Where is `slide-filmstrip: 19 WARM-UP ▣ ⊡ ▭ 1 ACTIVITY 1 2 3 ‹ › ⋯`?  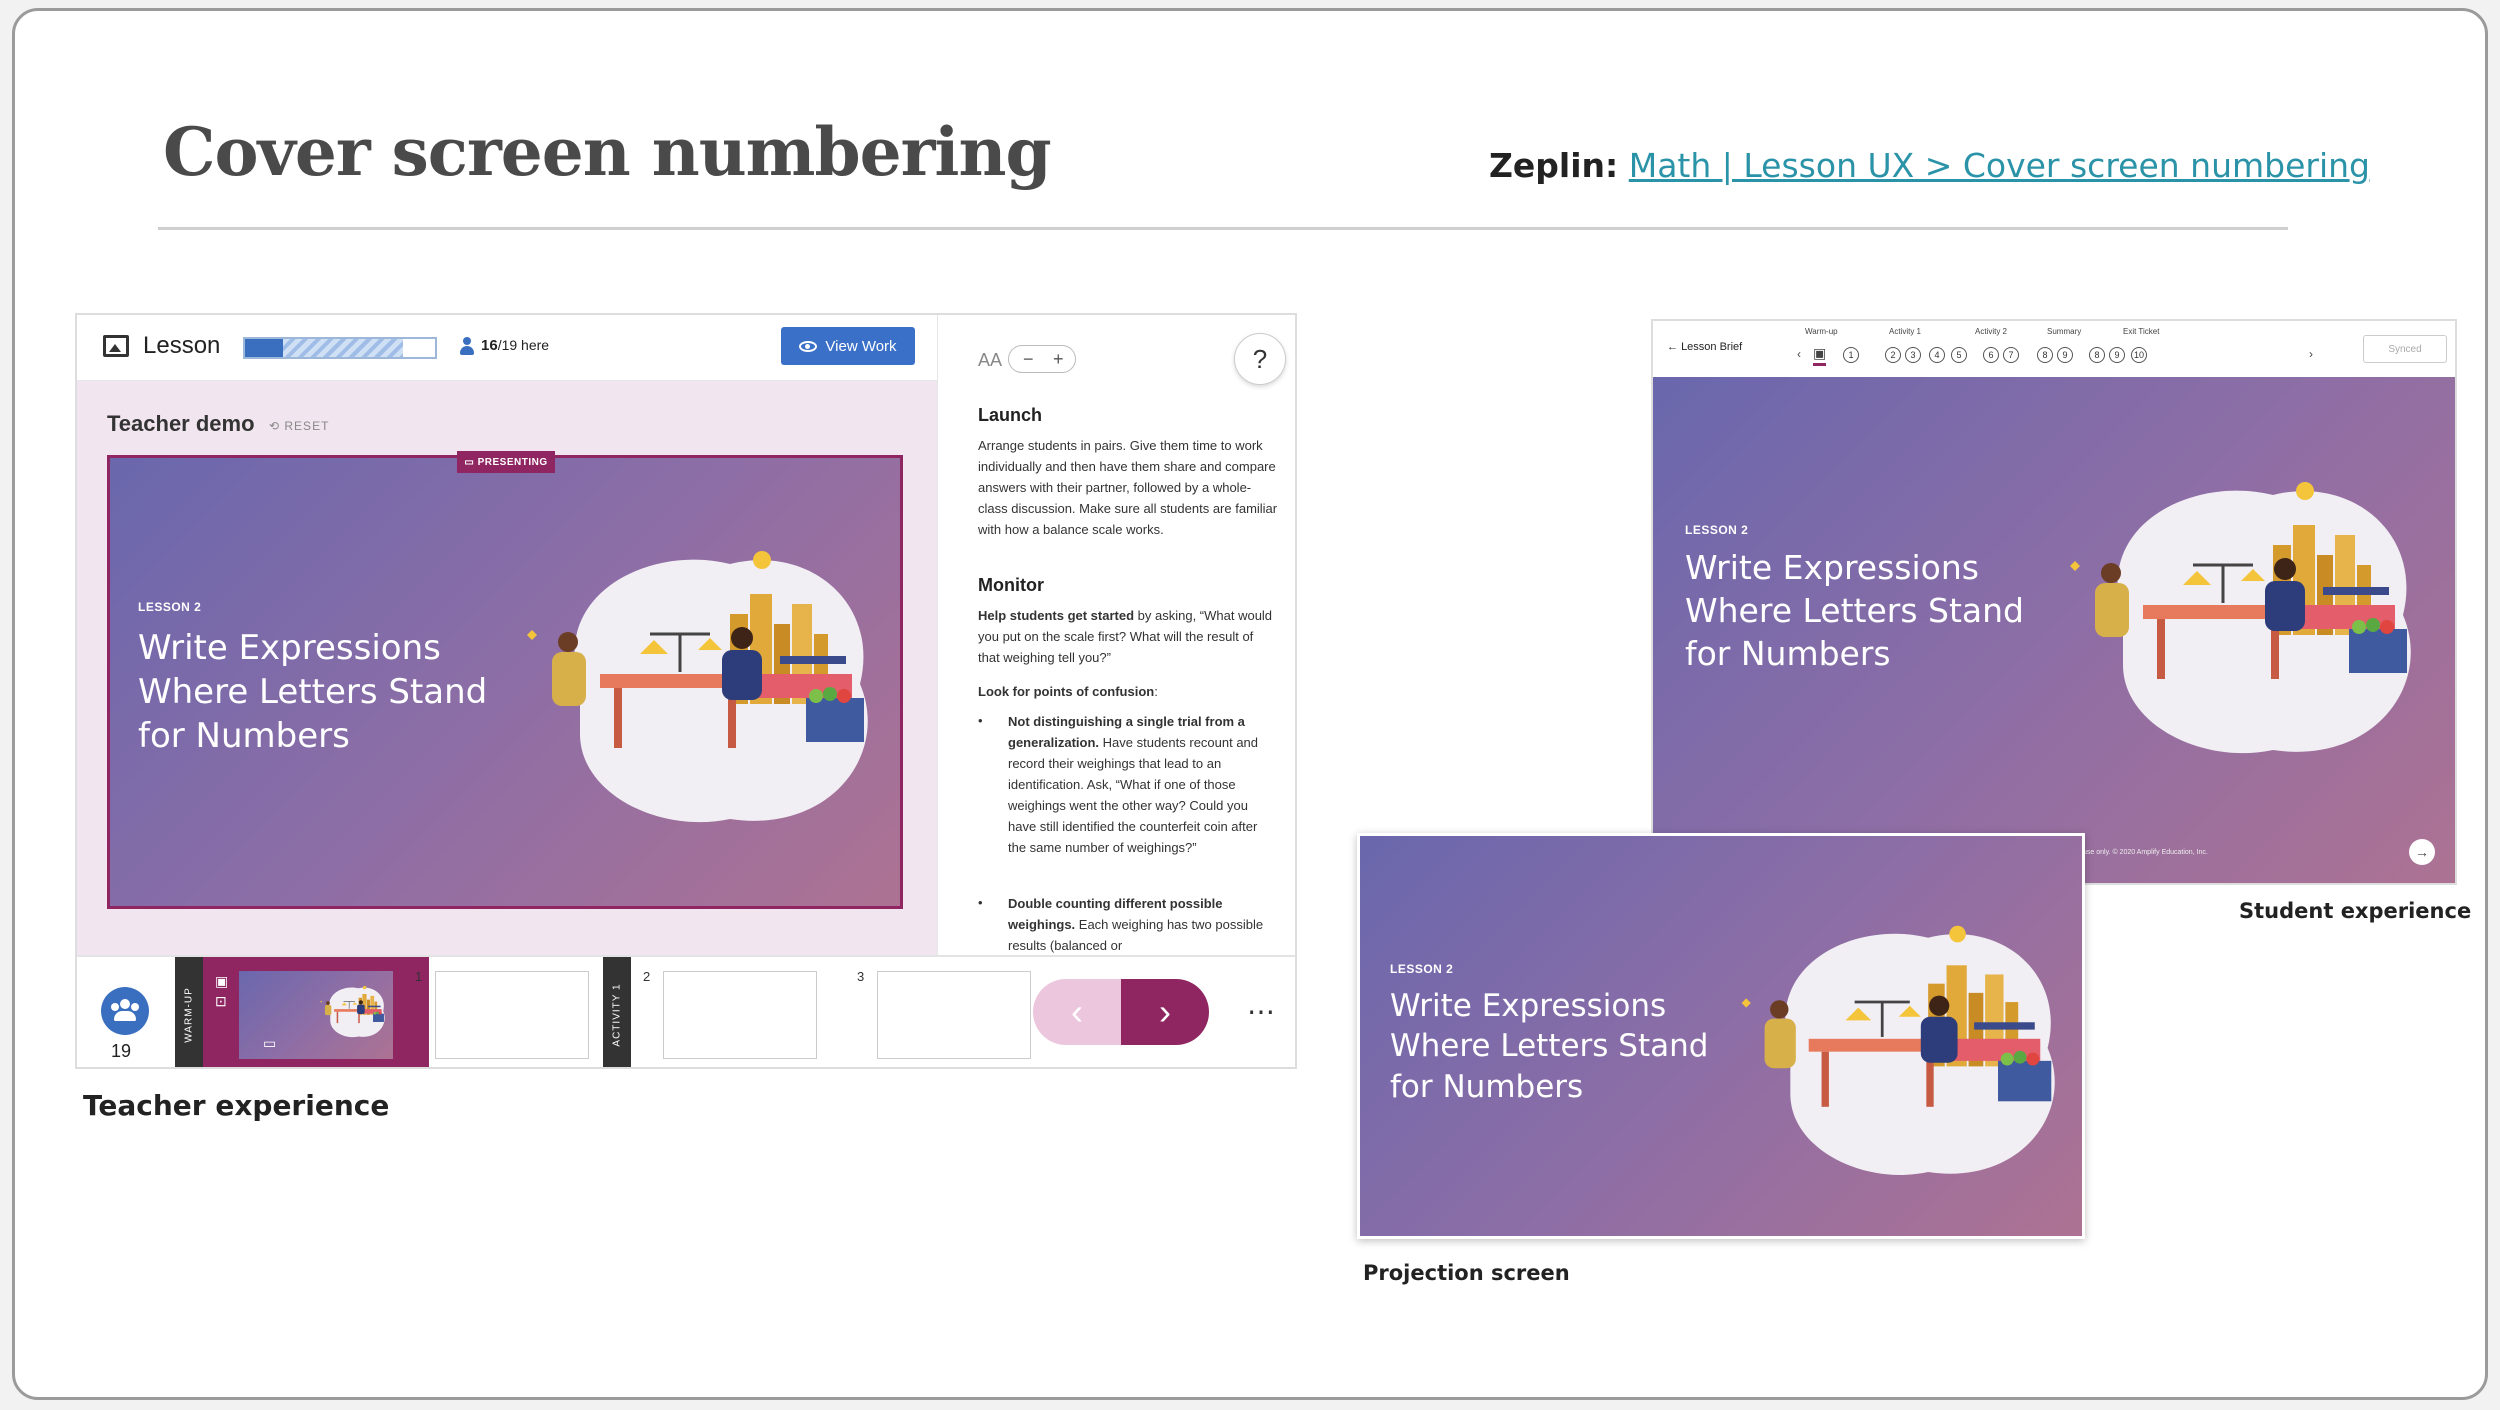
slide-filmstrip: 19 WARM-UP ▣ ⊡ ▭ 1 ACTIVITY 1 2 3 ‹ › ⋯ is located at coordinates (686, 1011).